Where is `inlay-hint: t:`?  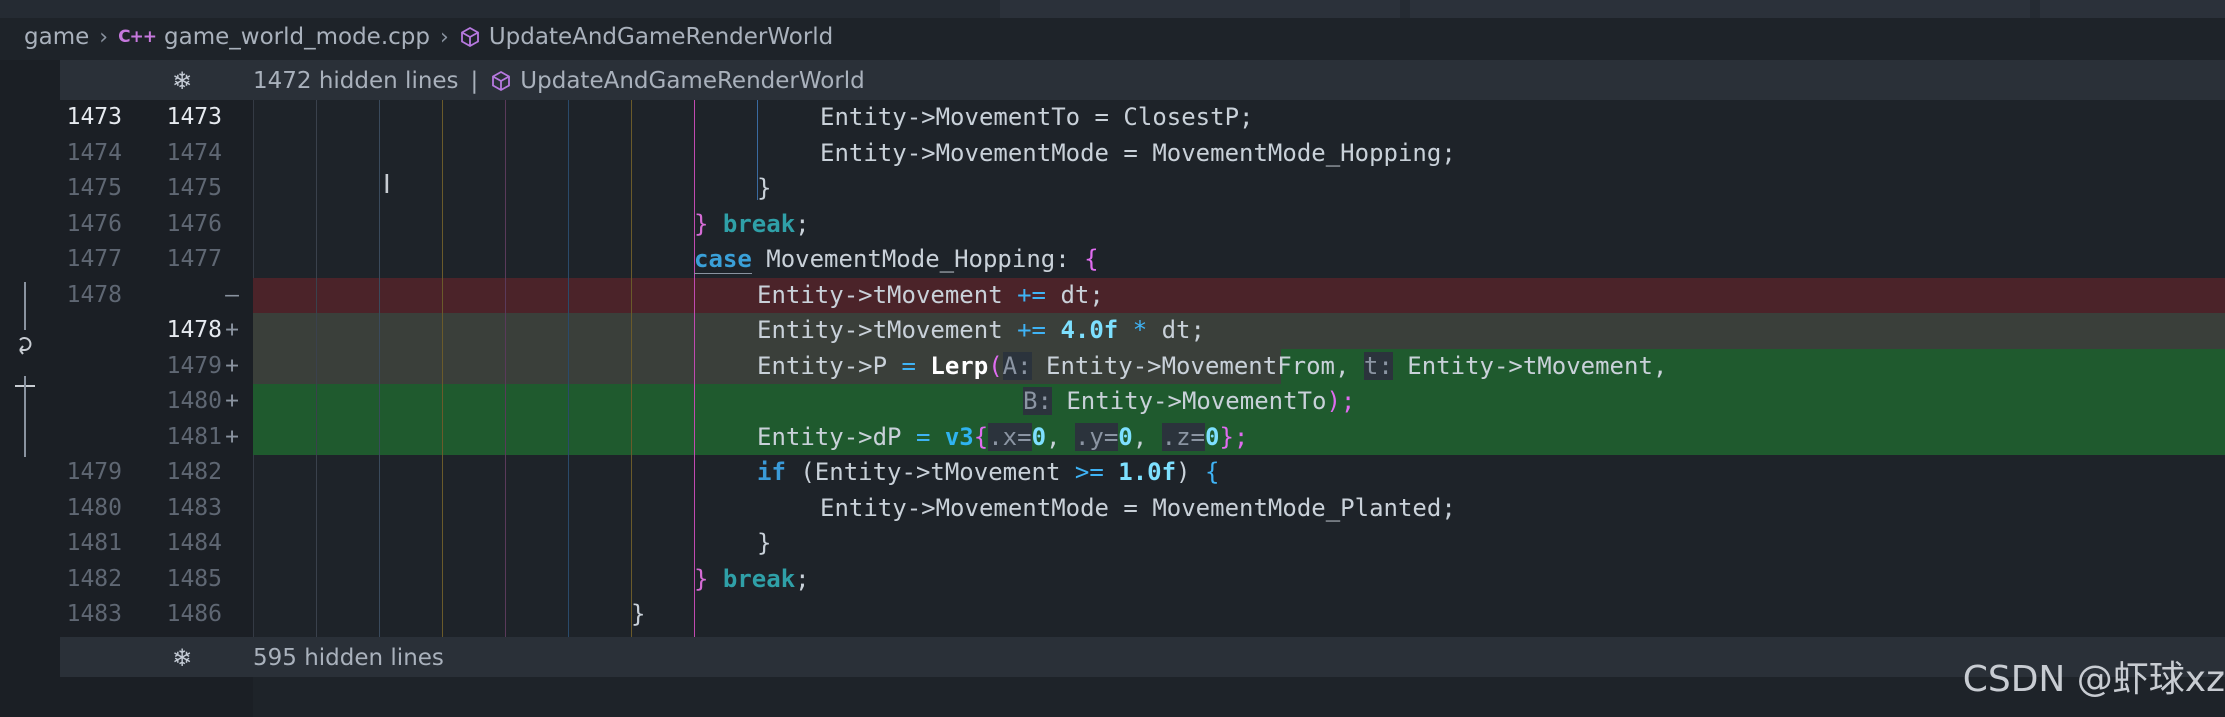
inlay-hint: t: is located at coordinates (1378, 365).